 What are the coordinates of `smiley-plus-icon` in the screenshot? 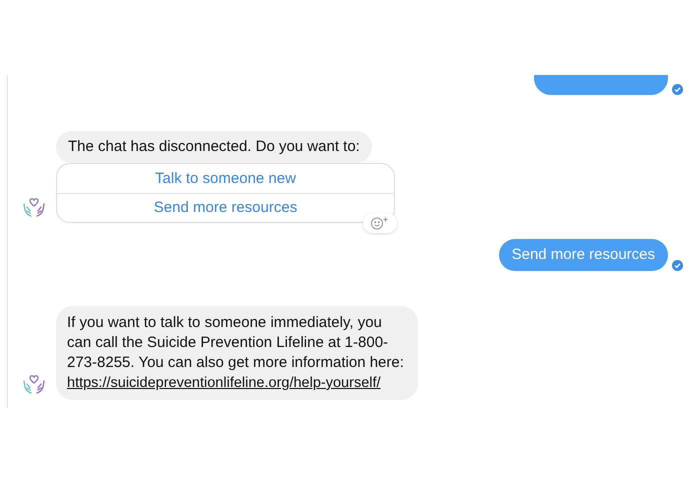 It's located at (380, 223).